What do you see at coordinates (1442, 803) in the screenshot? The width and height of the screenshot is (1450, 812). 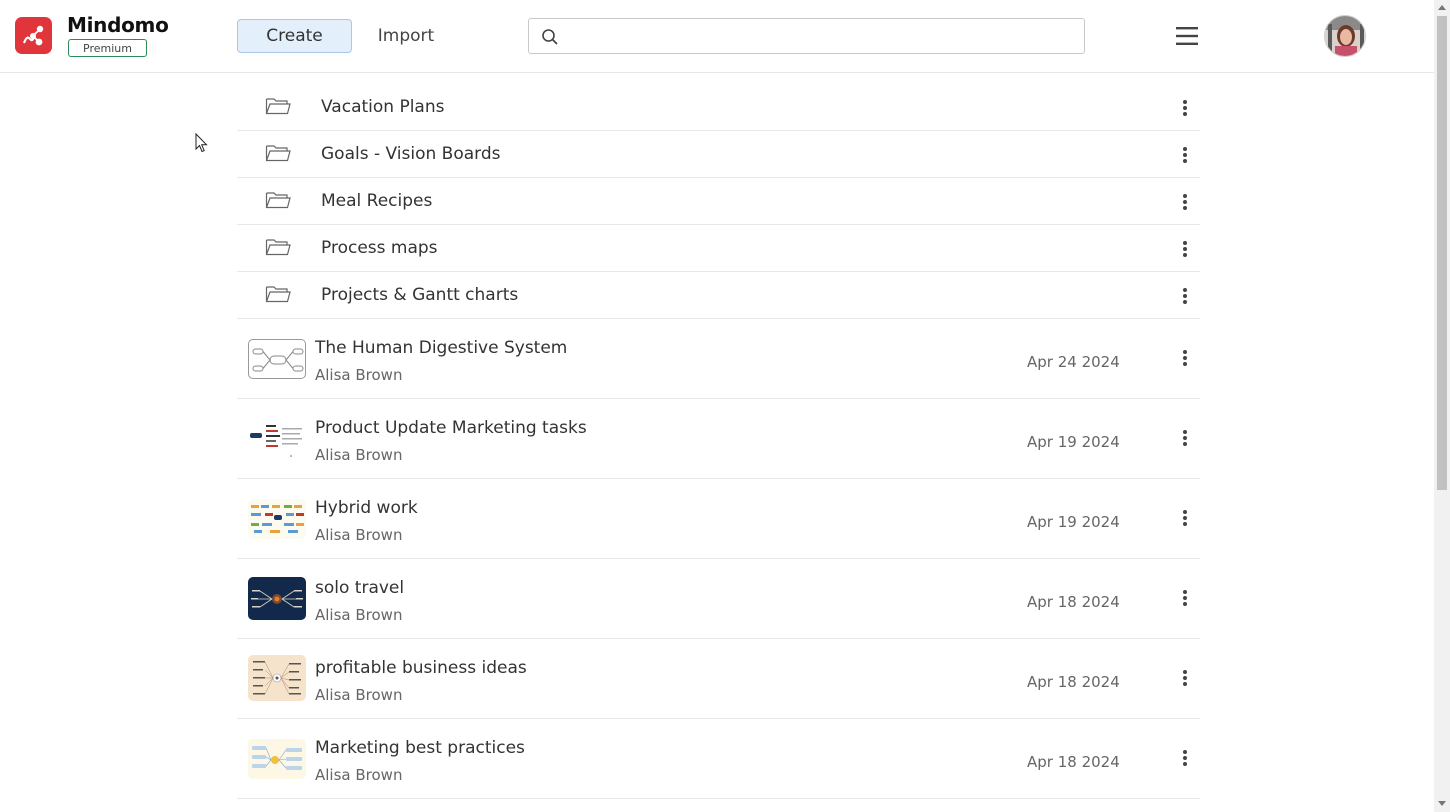 I see `scroll-down-arrow-icon` at bounding box center [1442, 803].